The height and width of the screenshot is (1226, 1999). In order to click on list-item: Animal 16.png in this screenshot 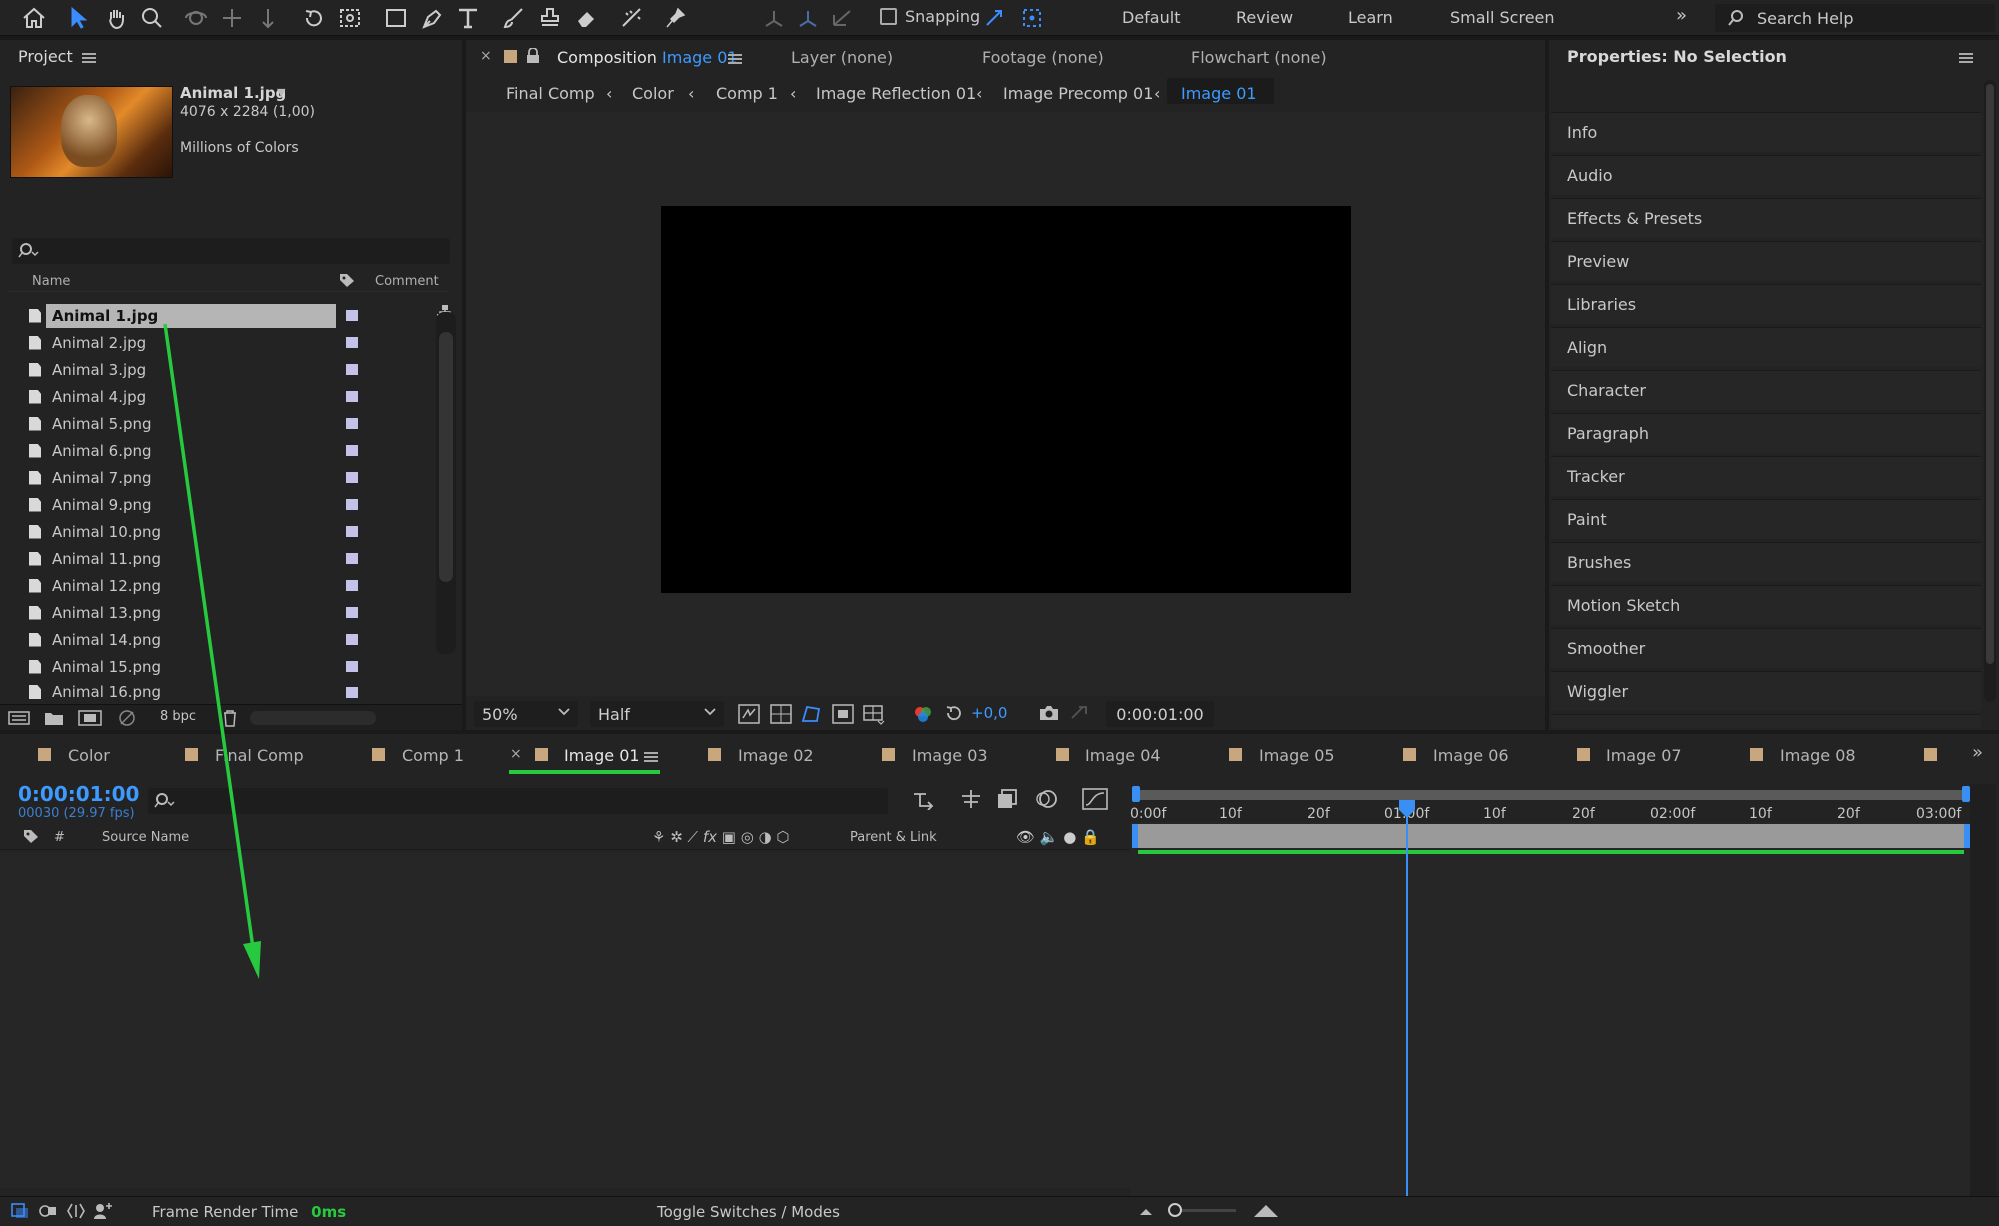, I will do `click(223, 692)`.